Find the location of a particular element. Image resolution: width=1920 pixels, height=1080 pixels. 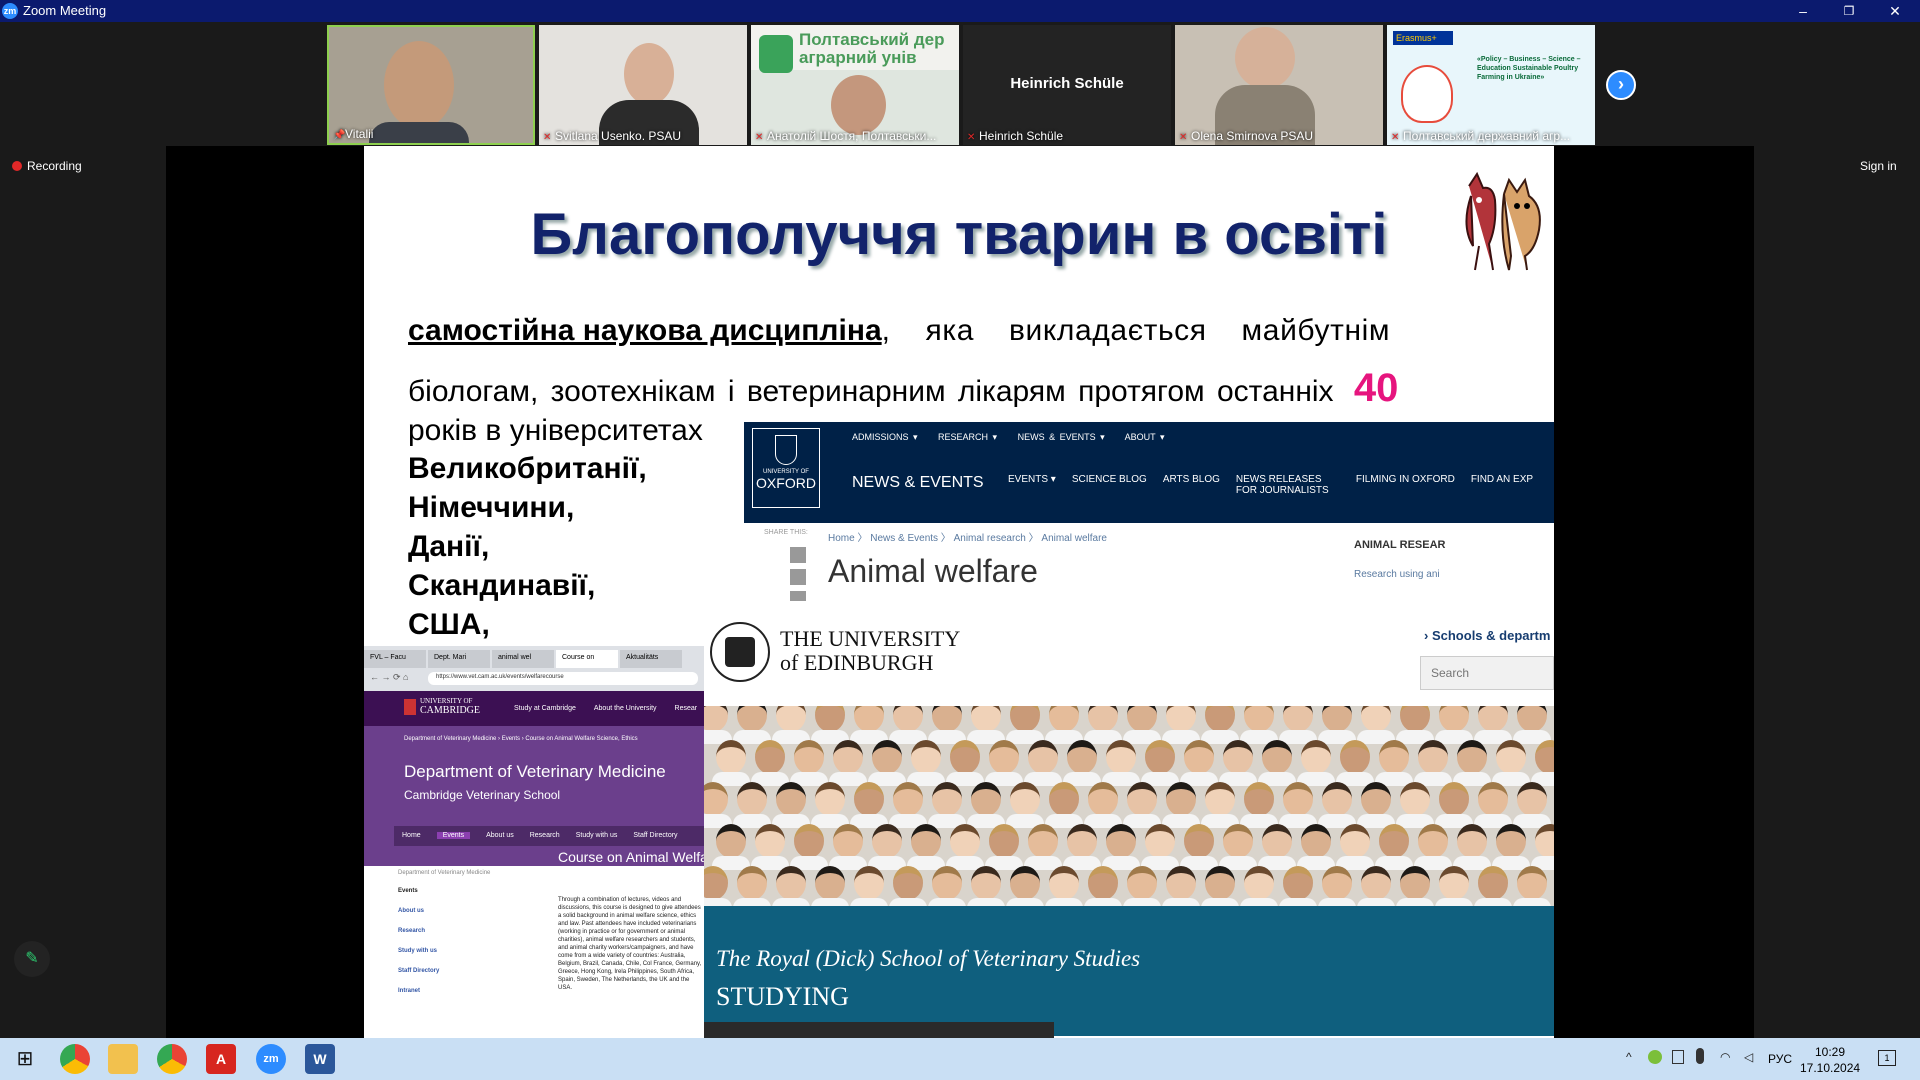

oxford-submenu-item: FIND AN EXP is located at coordinates (1502, 485).